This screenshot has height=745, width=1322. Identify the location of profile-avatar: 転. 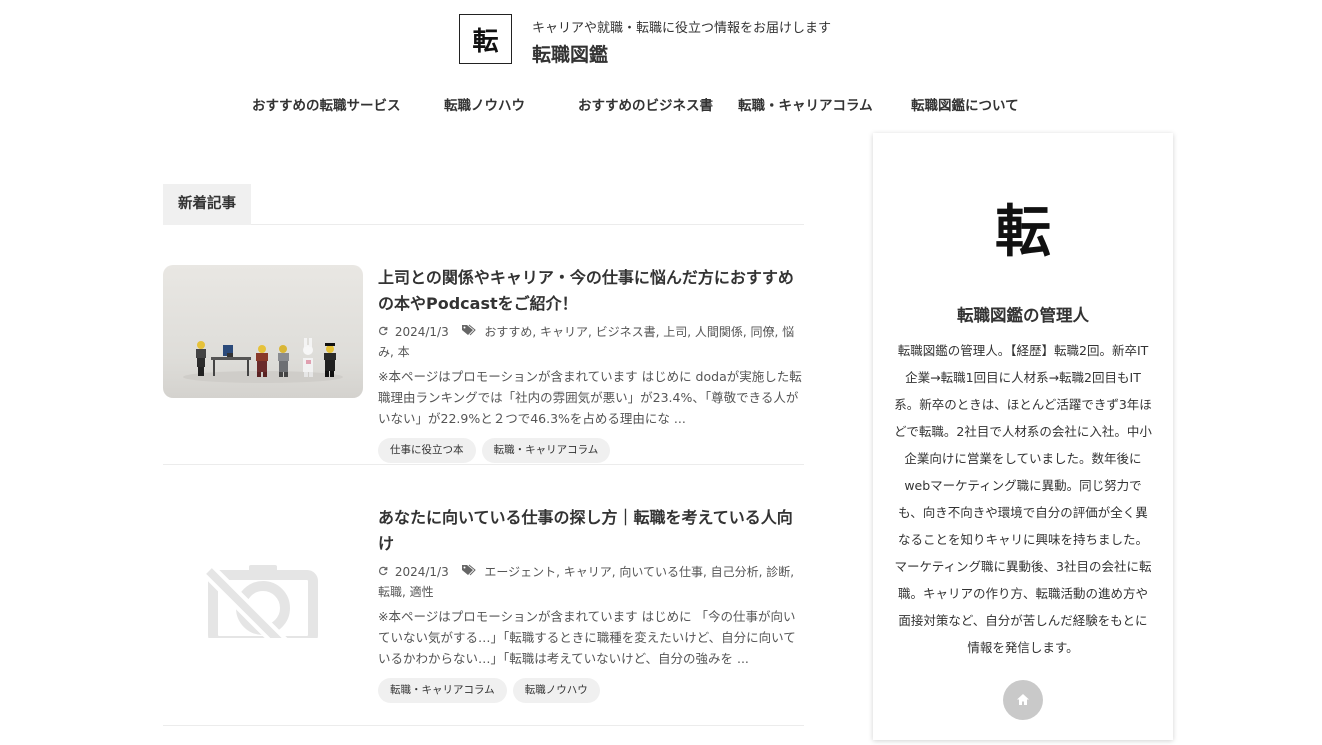
(1023, 232).